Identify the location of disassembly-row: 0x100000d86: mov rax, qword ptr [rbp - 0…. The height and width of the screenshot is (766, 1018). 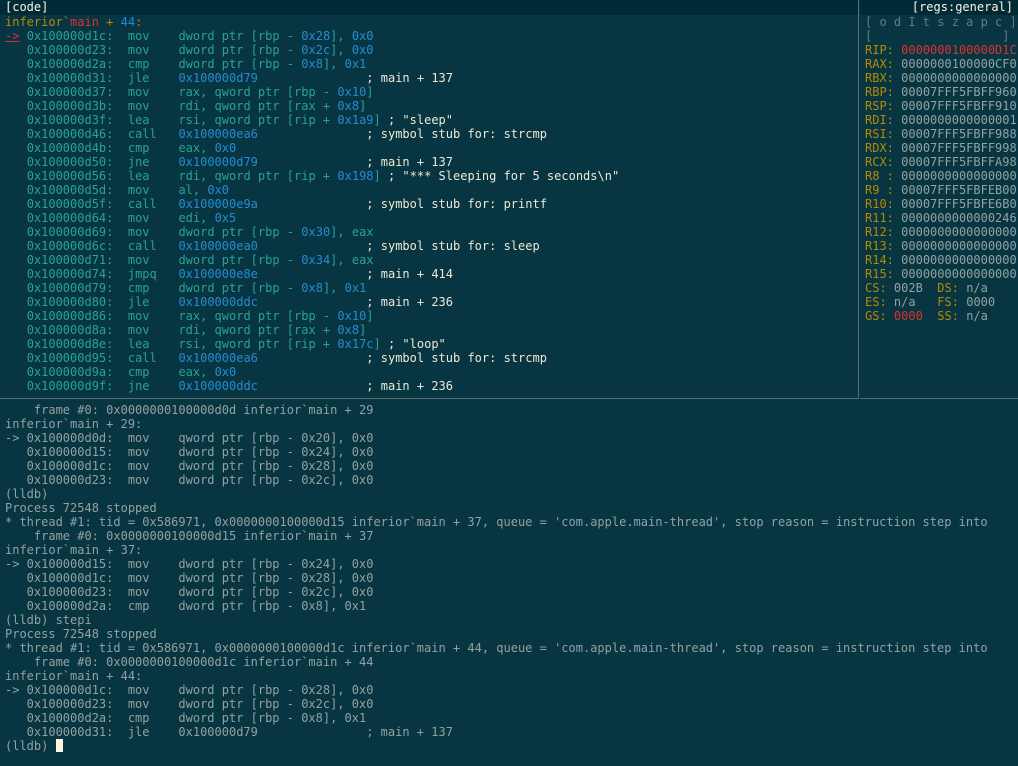
(429, 316).